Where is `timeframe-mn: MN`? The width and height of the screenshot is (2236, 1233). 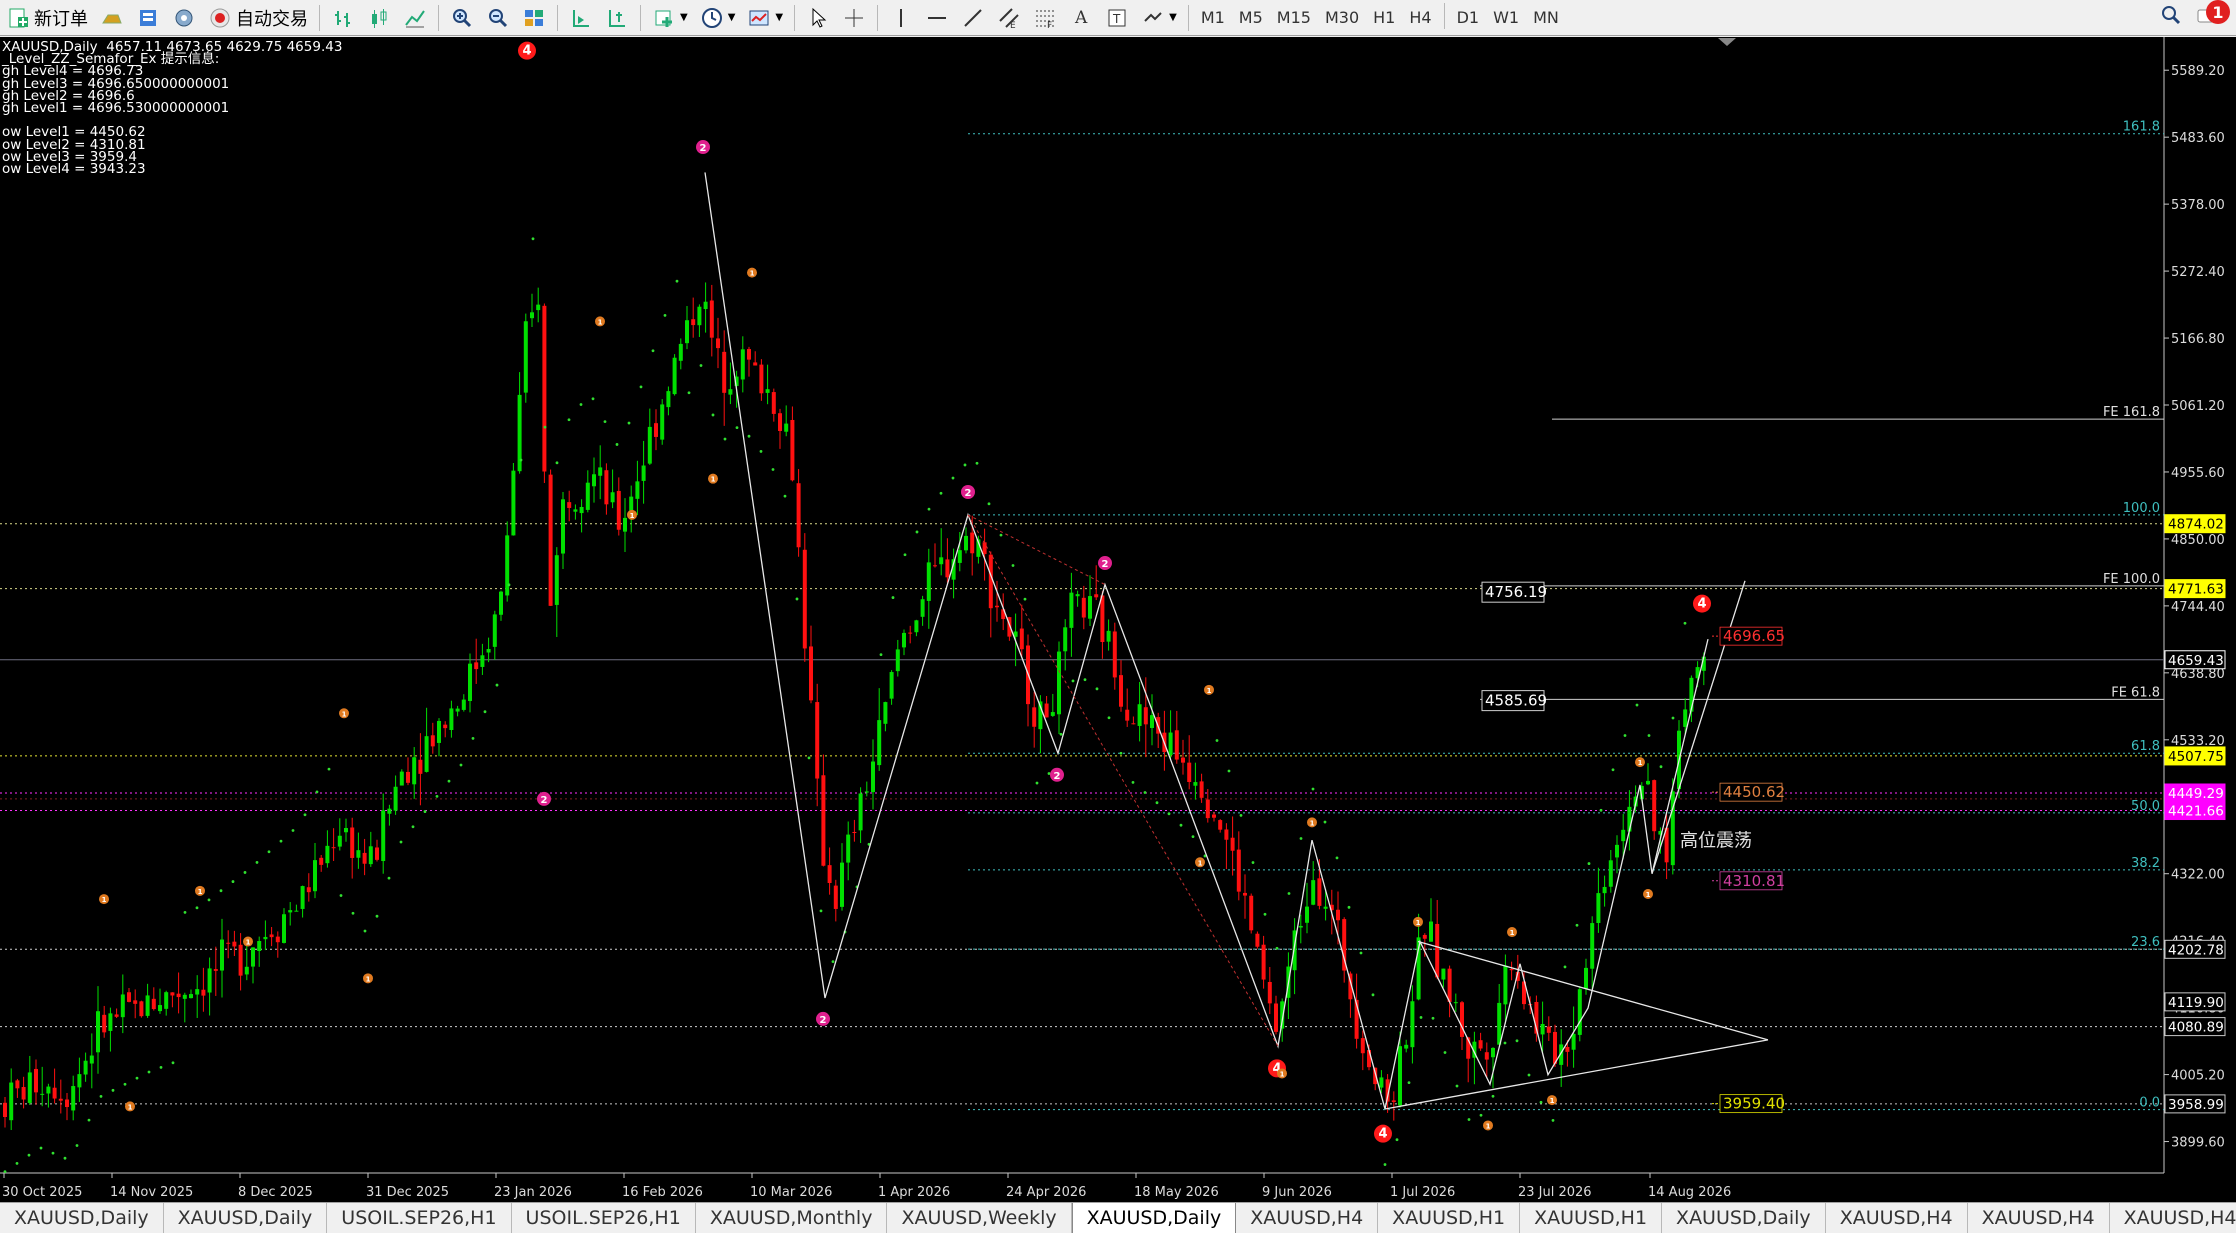 timeframe-mn: MN is located at coordinates (1546, 18).